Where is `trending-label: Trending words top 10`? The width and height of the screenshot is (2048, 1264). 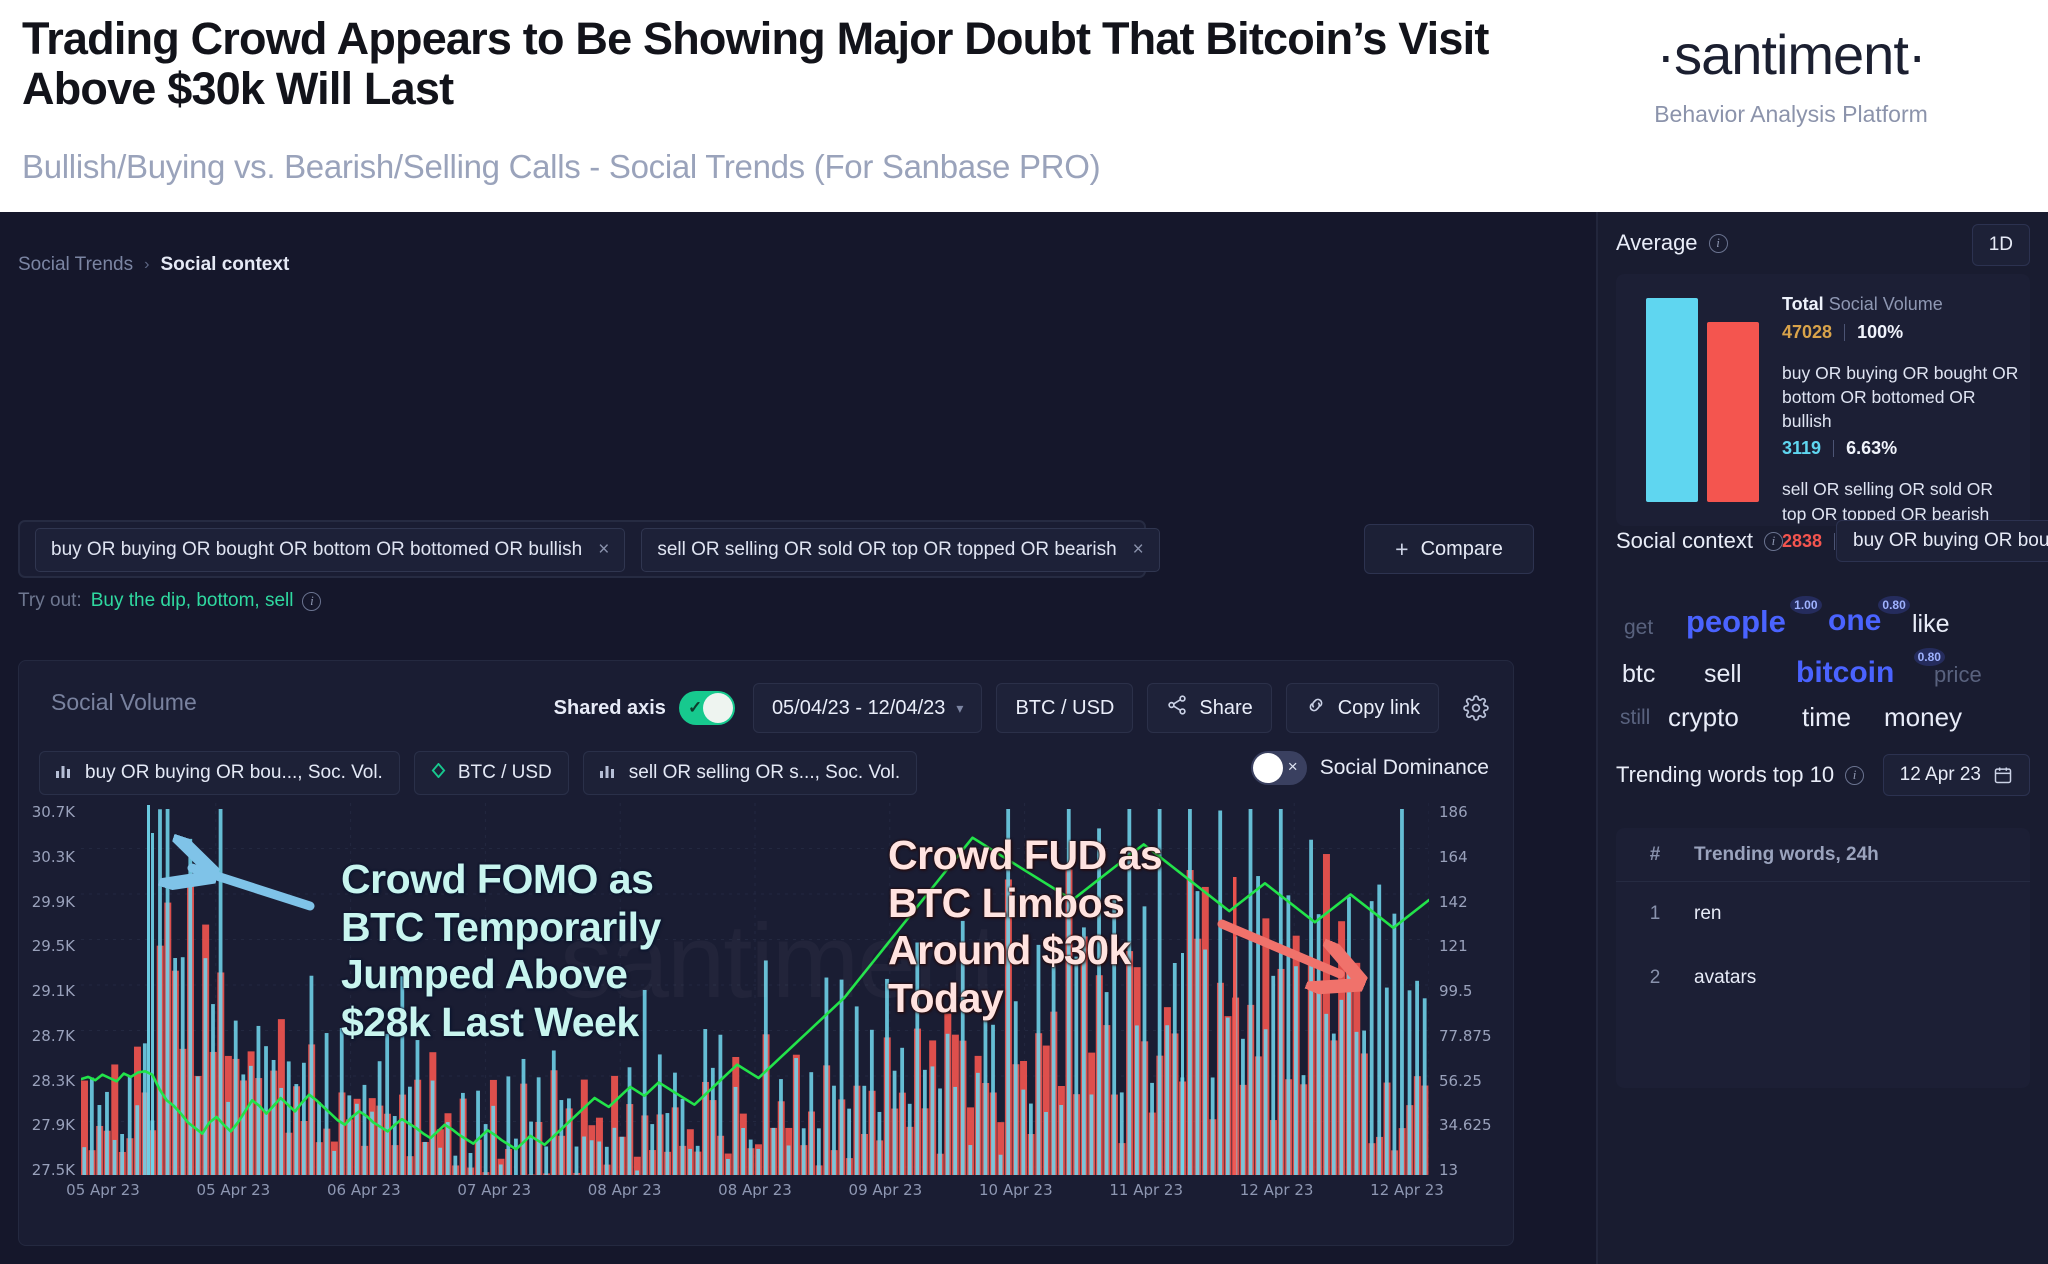
trending-label: Trending words top 10 is located at coordinates (1725, 774).